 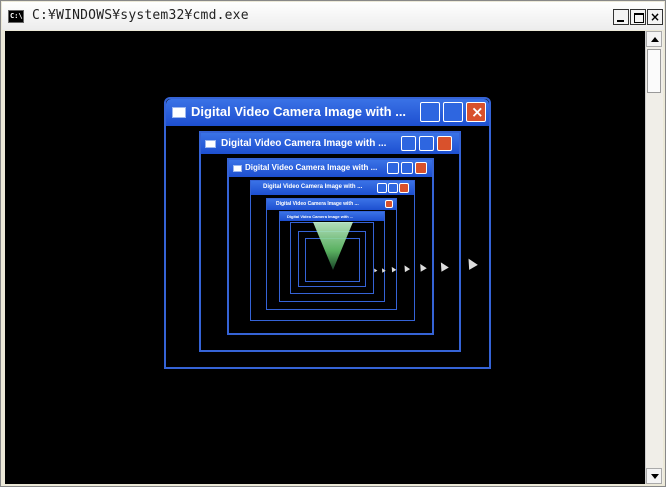 What do you see at coordinates (453, 112) in the screenshot?
I see `video-maximize-button` at bounding box center [453, 112].